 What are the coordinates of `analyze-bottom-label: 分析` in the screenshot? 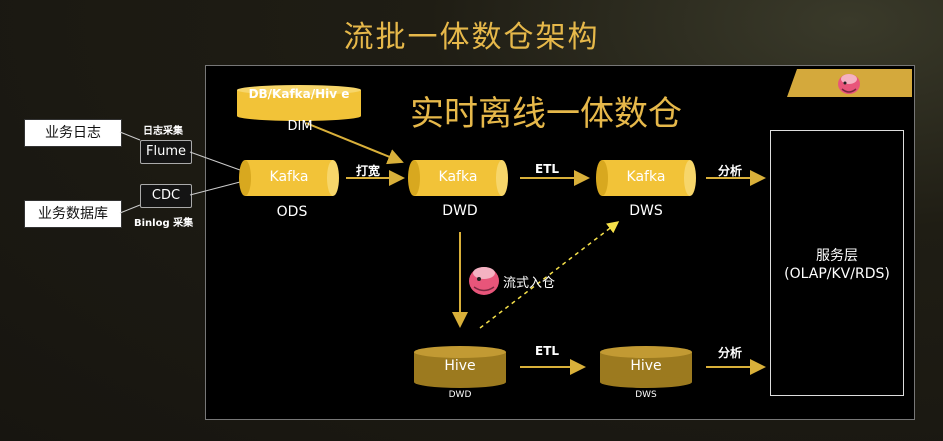 It's located at (730, 353).